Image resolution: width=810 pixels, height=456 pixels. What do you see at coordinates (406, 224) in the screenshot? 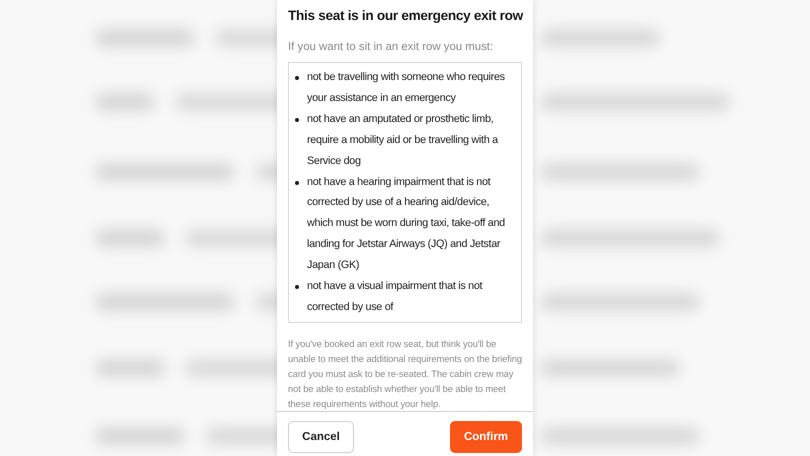
I see `requirement-text: not have a hearing impairment that is not corrected by use of a hearing aid/device, which must be worn during taxi, take-off and landing for Jetstar Airways (JQ) and Jetstar Japan (GK)` at bounding box center [406, 224].